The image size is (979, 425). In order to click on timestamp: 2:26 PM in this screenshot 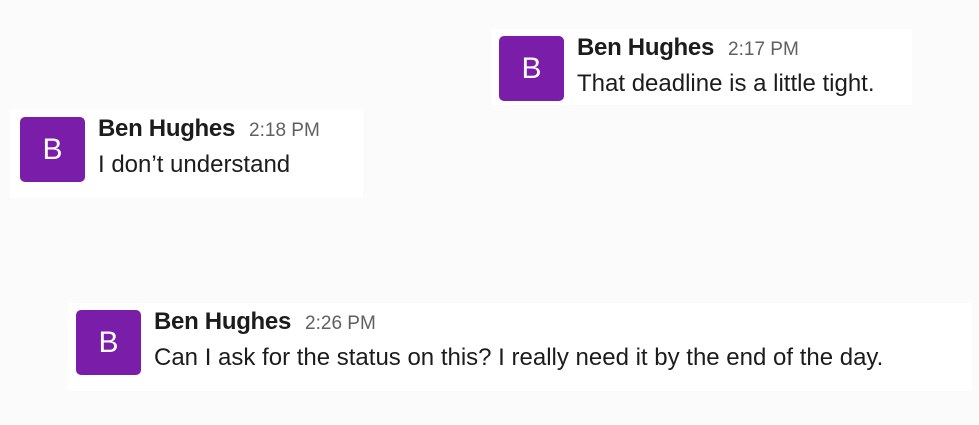, I will do `click(340, 323)`.